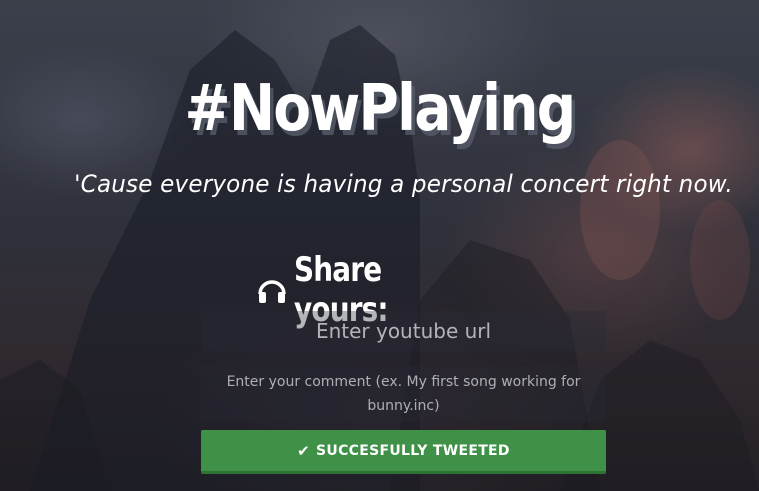 The image size is (759, 491). Describe the element at coordinates (304, 450) in the screenshot. I see `check-icon: ✔` at that location.